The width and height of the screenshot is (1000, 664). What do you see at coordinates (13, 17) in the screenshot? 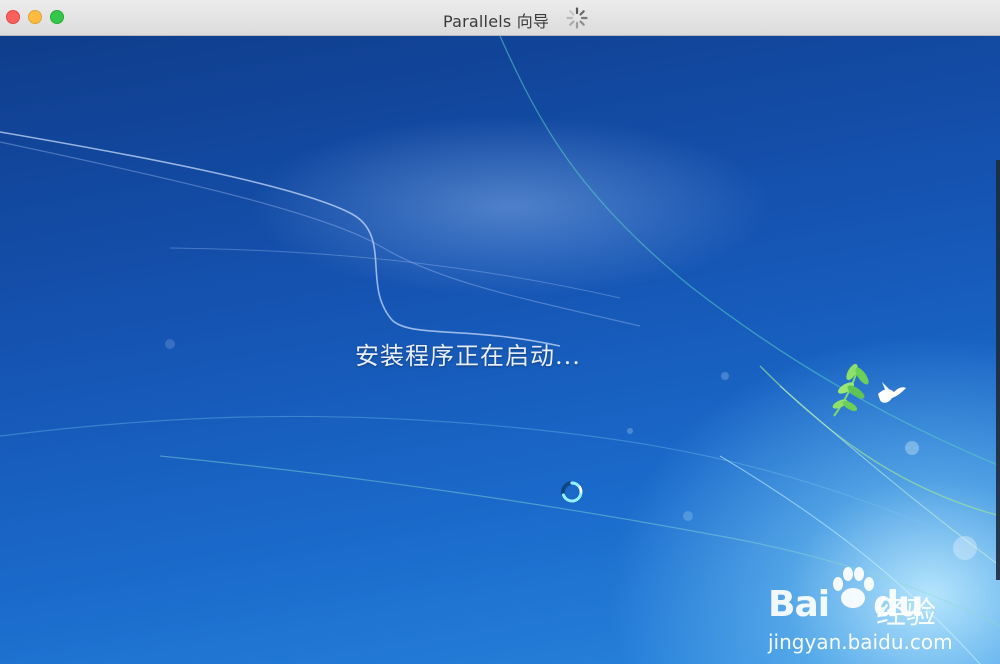
I see `close-icon` at bounding box center [13, 17].